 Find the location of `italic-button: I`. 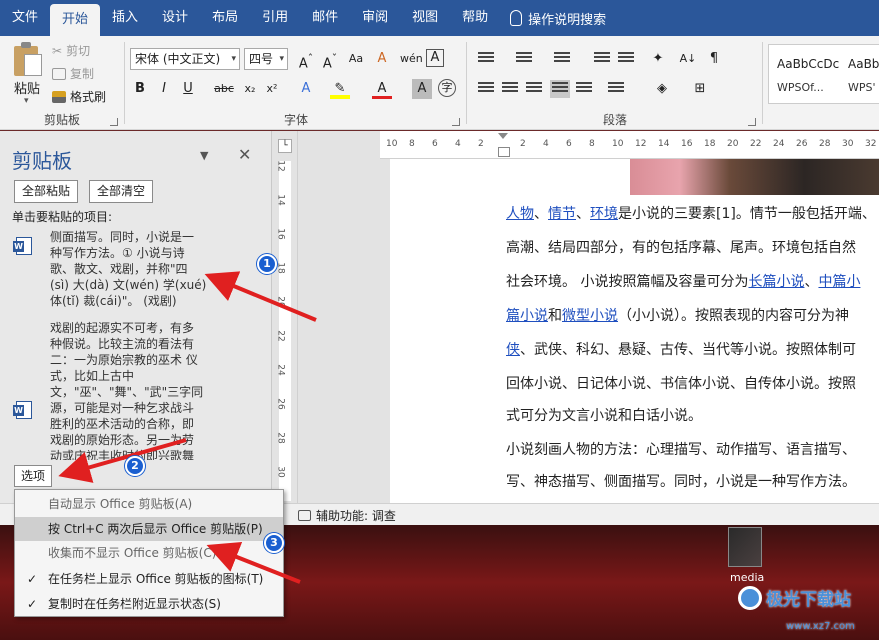

italic-button: I is located at coordinates (164, 89).